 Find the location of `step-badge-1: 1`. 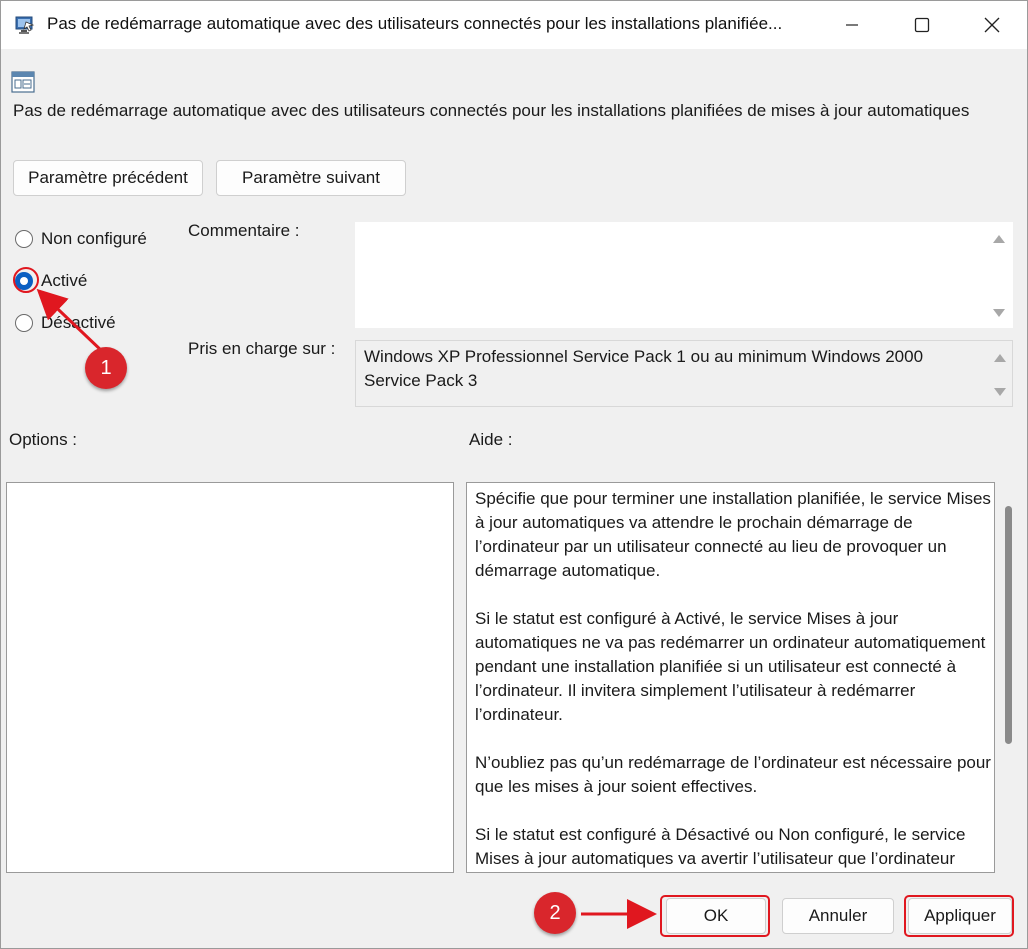

step-badge-1: 1 is located at coordinates (106, 368).